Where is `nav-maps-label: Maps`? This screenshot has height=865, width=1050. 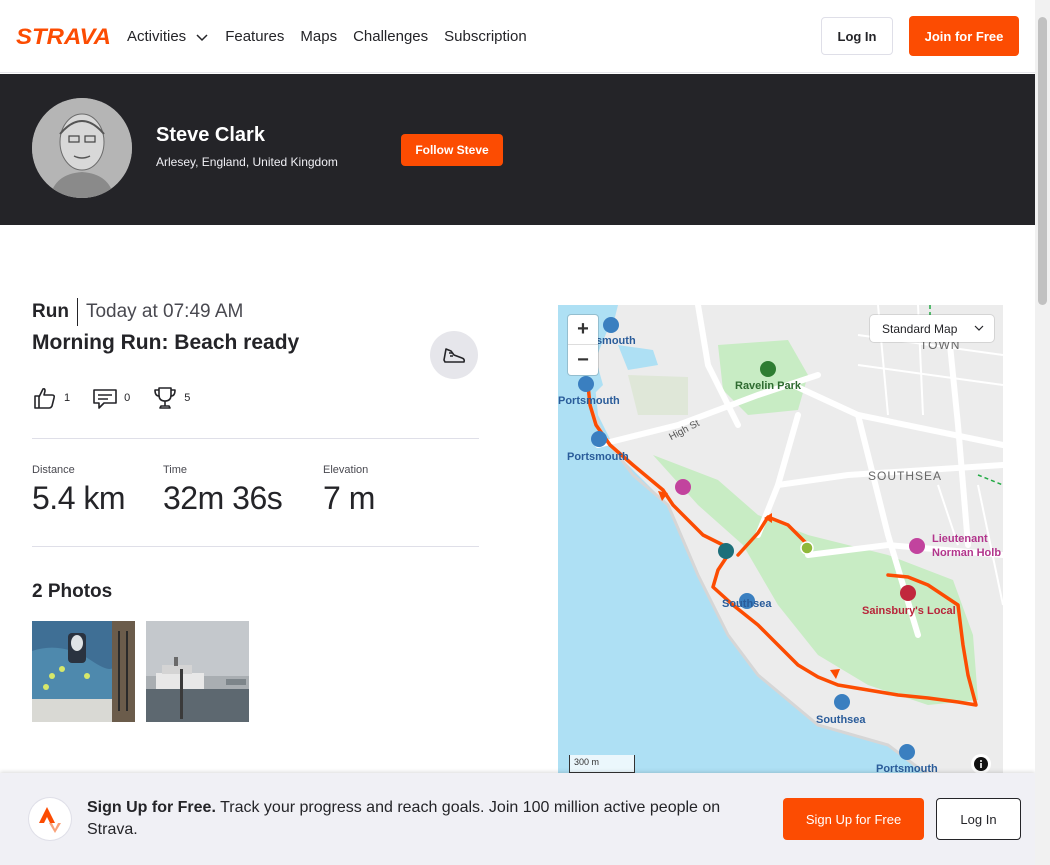 nav-maps-label: Maps is located at coordinates (319, 36).